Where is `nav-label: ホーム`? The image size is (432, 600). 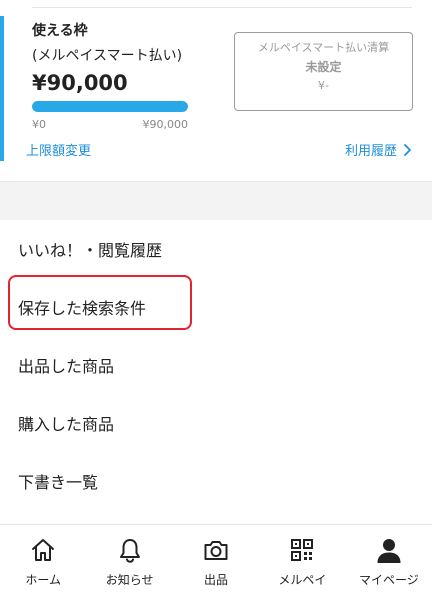 nav-label: ホーム is located at coordinates (43, 580).